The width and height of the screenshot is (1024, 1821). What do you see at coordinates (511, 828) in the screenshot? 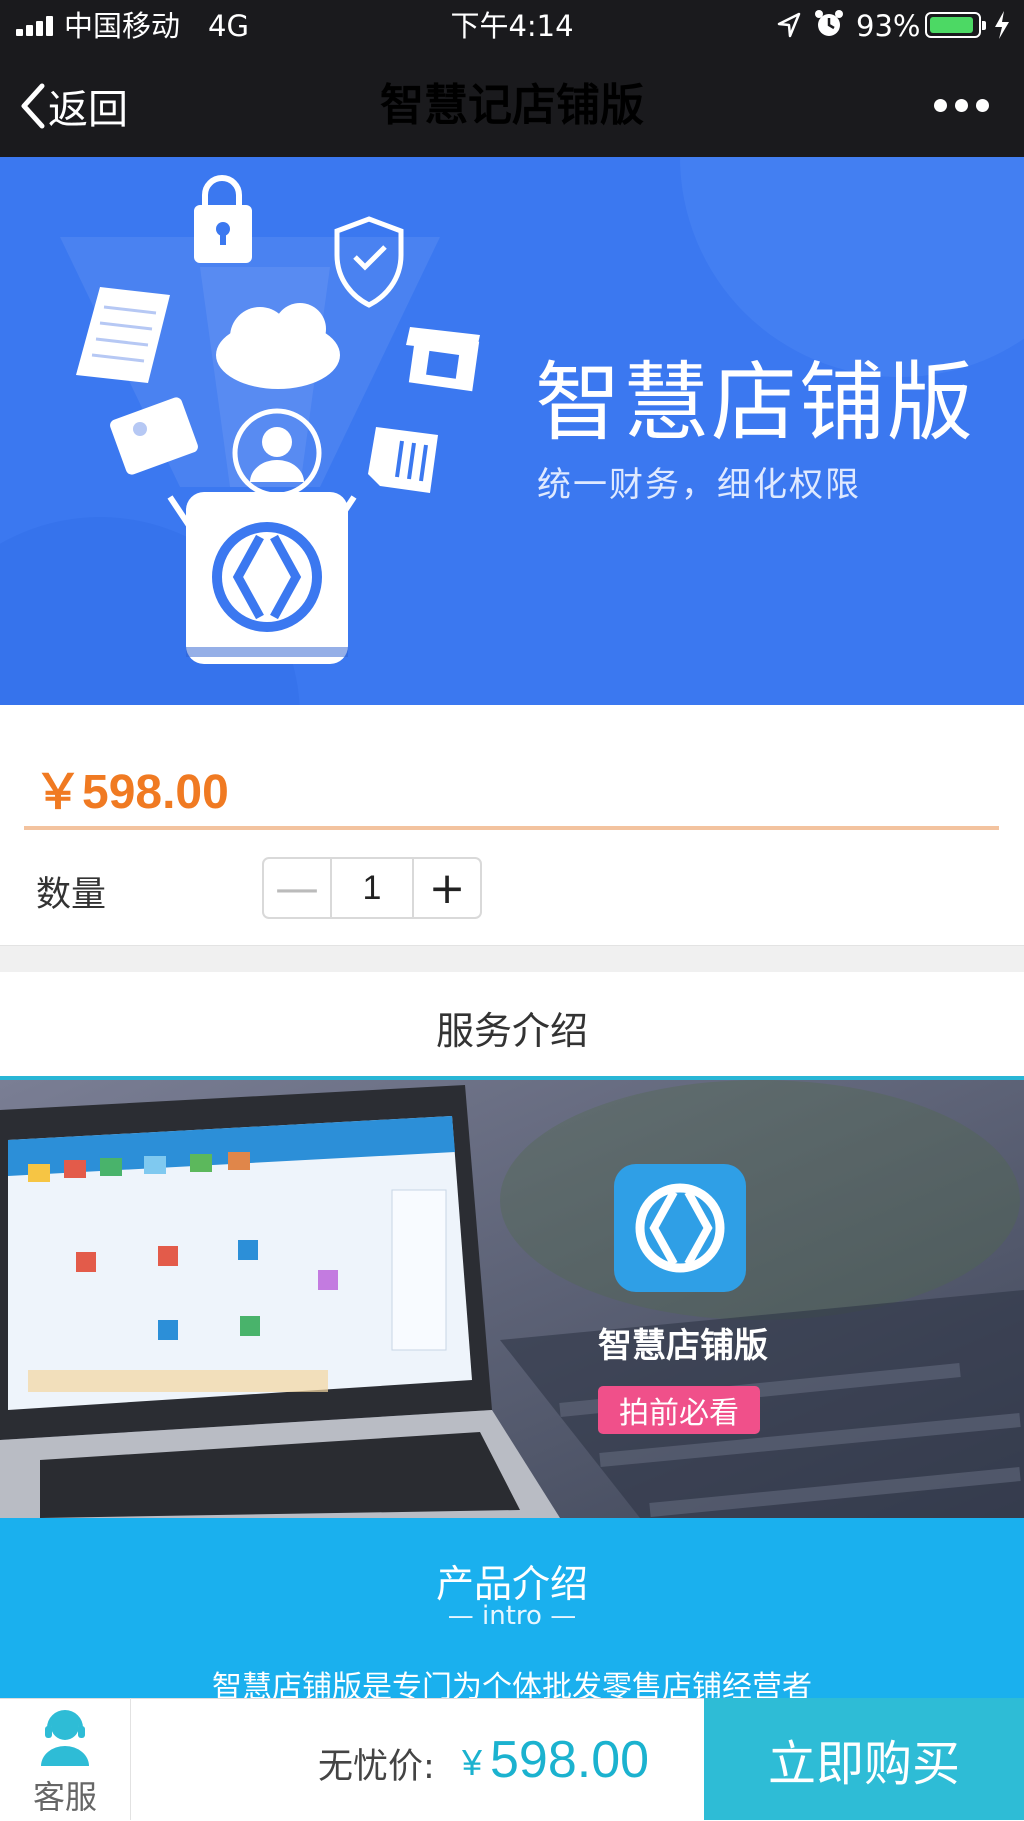
I see `price-divider` at bounding box center [511, 828].